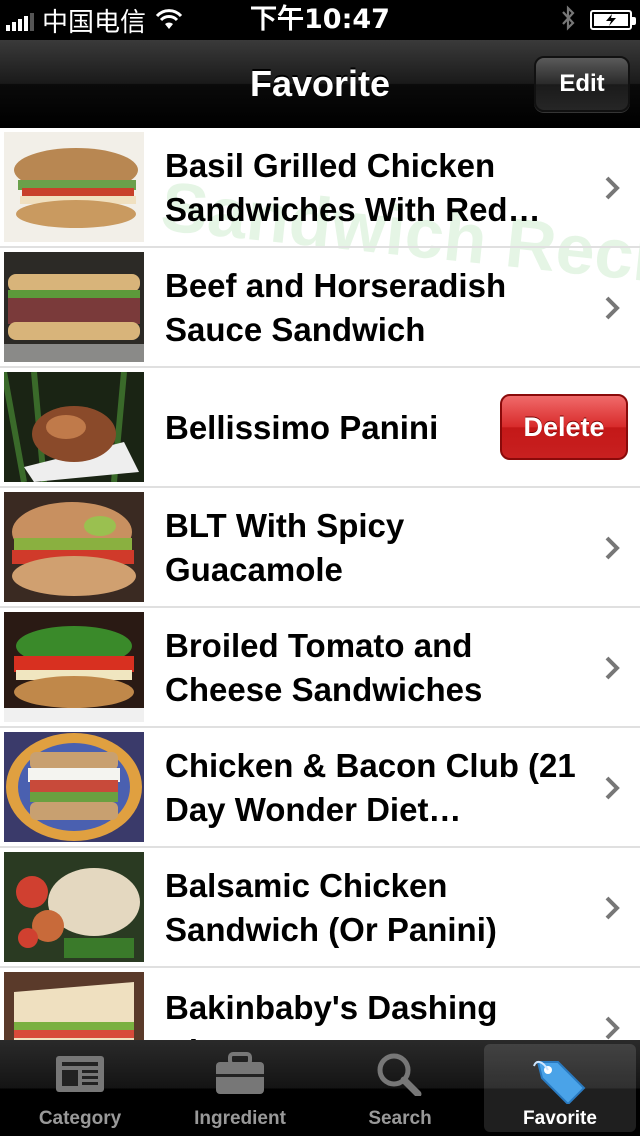 The image size is (640, 1136). What do you see at coordinates (560, 1118) in the screenshot?
I see `tab-label: Favorite` at bounding box center [560, 1118].